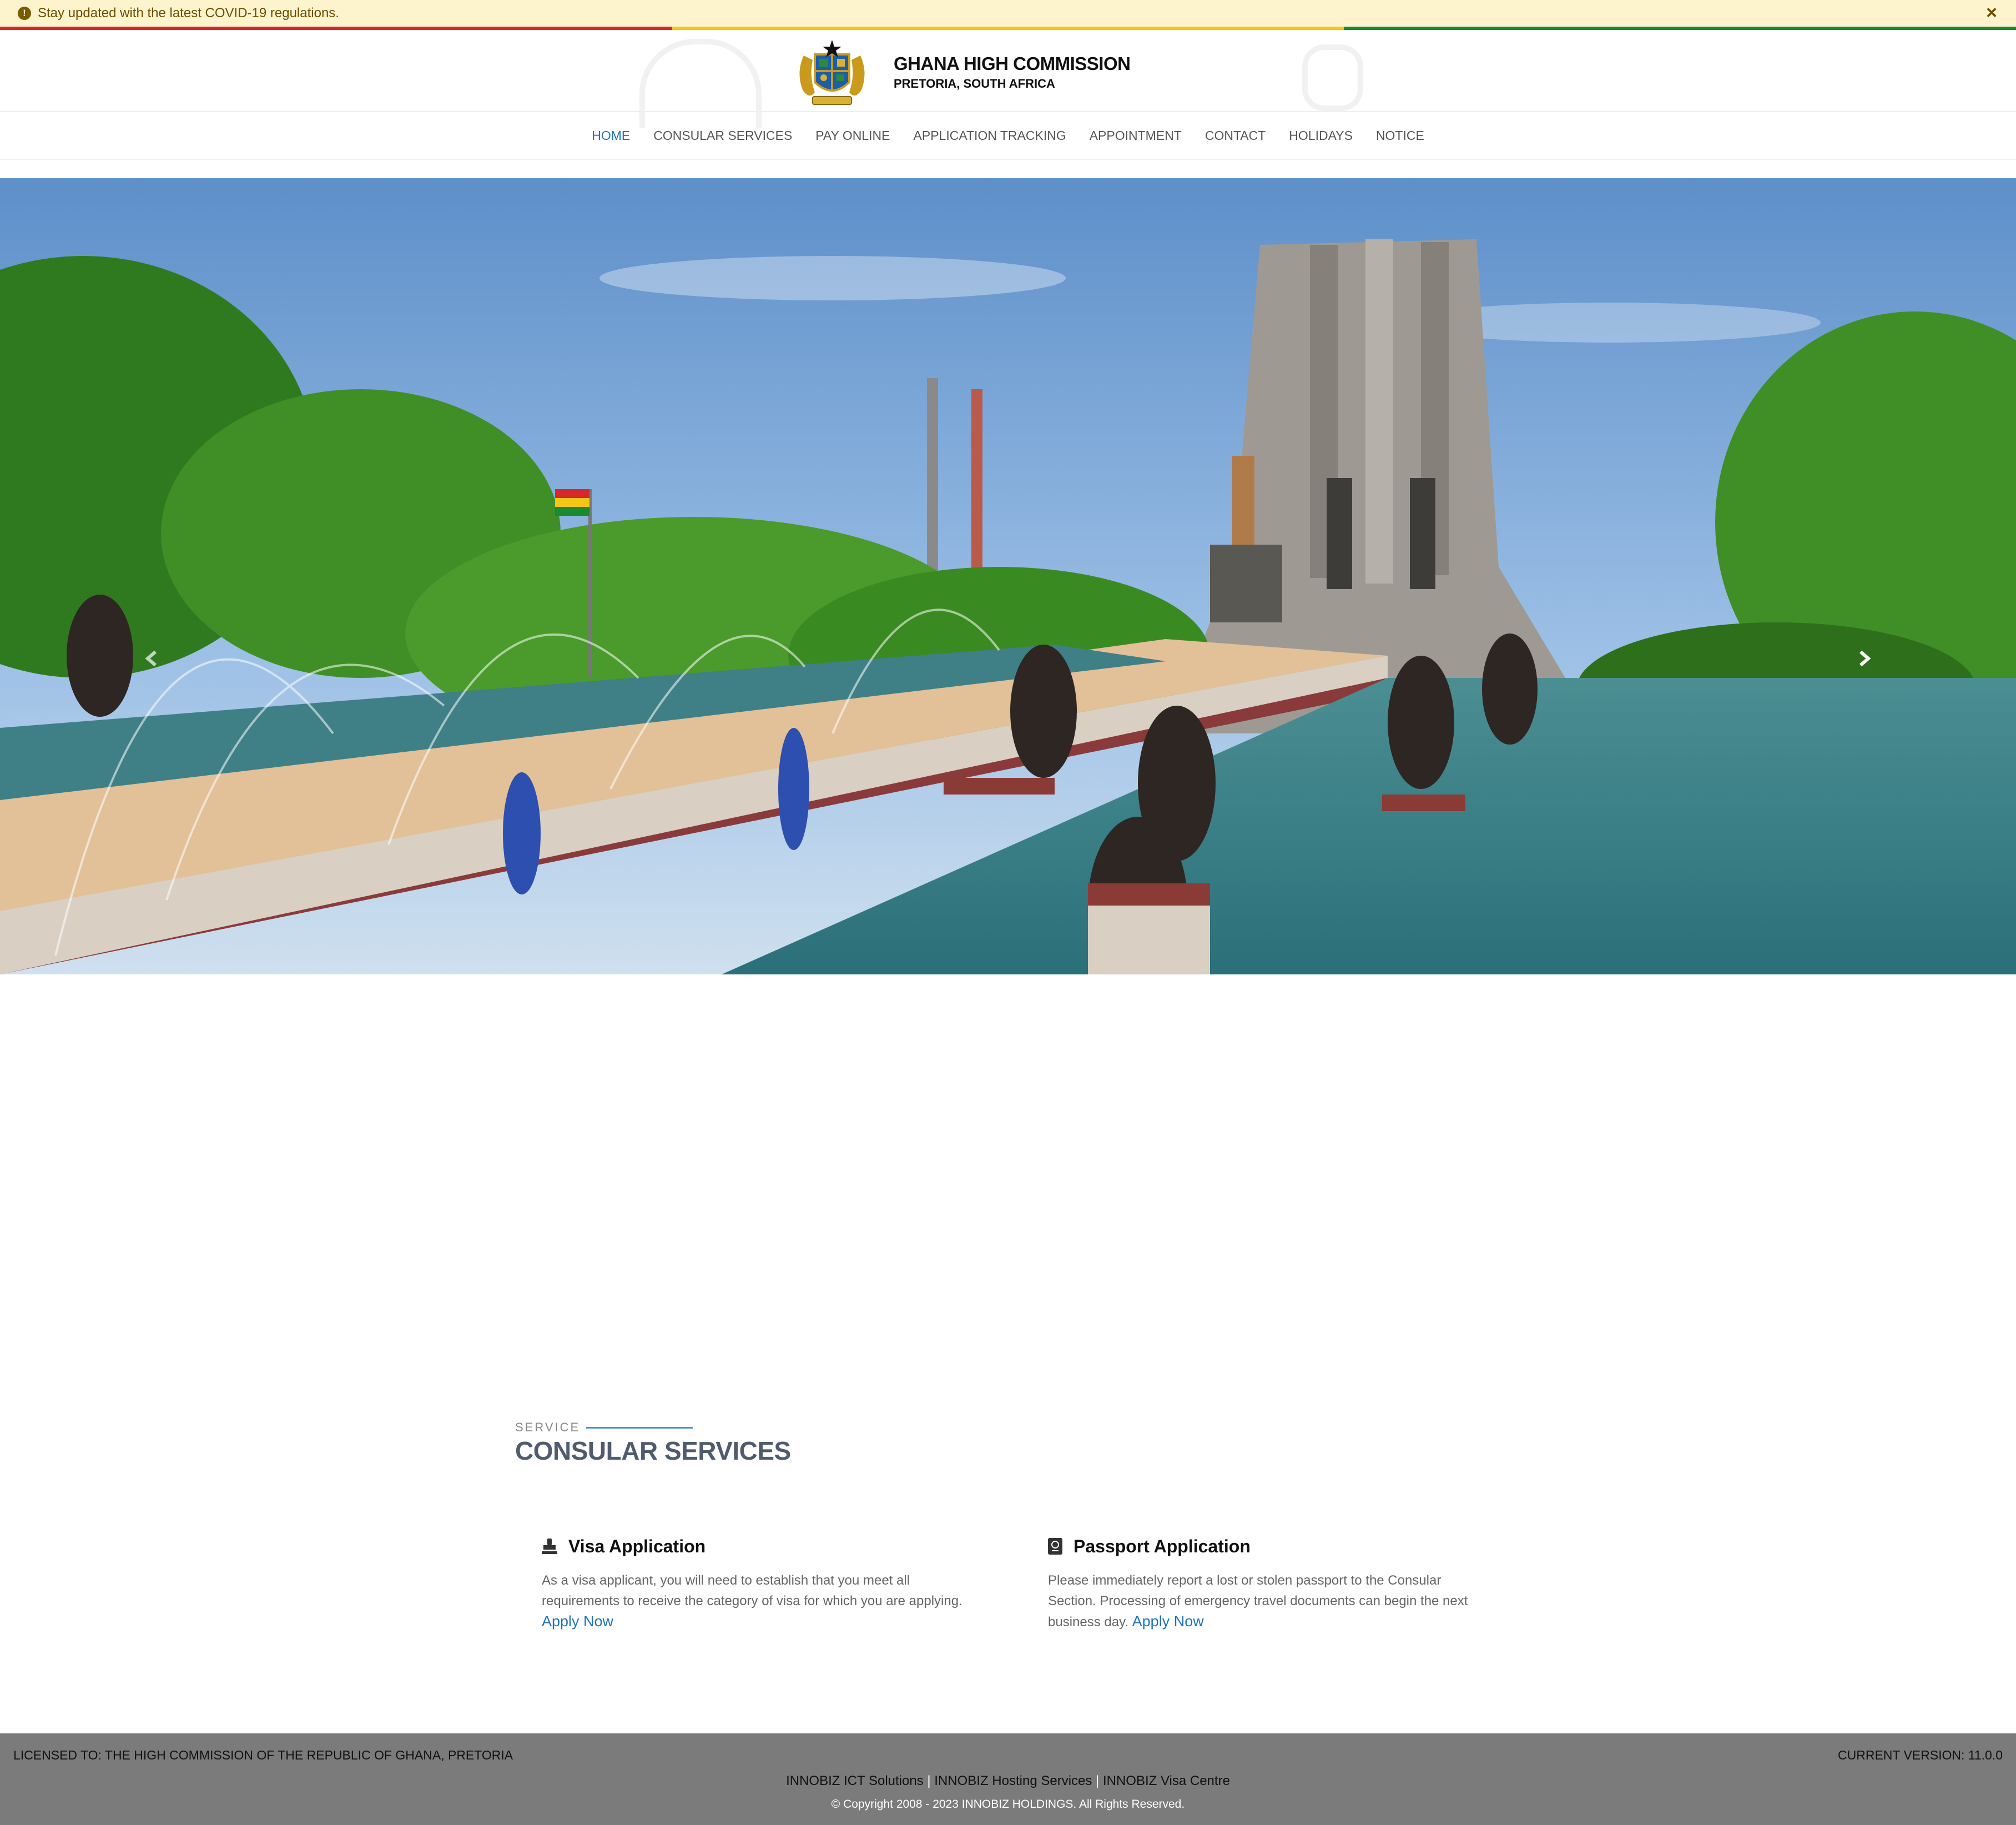 The image size is (2016, 1825). What do you see at coordinates (1013, 1780) in the screenshot?
I see `footer-link-hosting-services: INNOBIZ Hosting Services` at bounding box center [1013, 1780].